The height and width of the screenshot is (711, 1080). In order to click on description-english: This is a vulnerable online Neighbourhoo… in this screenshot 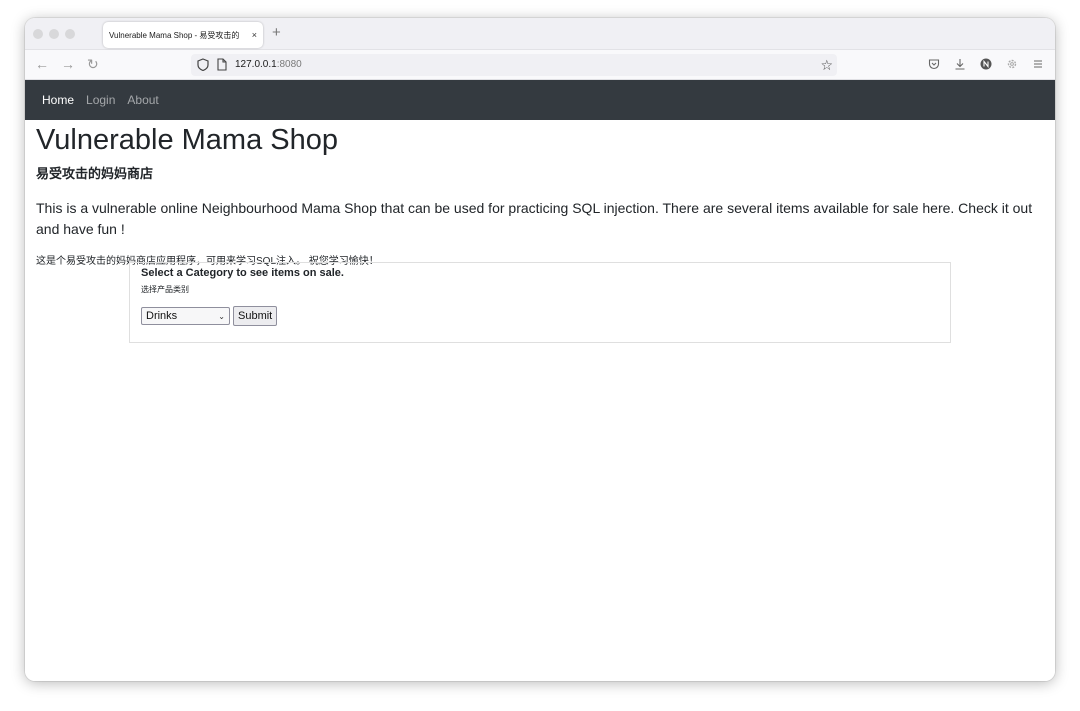, I will do `click(534, 218)`.